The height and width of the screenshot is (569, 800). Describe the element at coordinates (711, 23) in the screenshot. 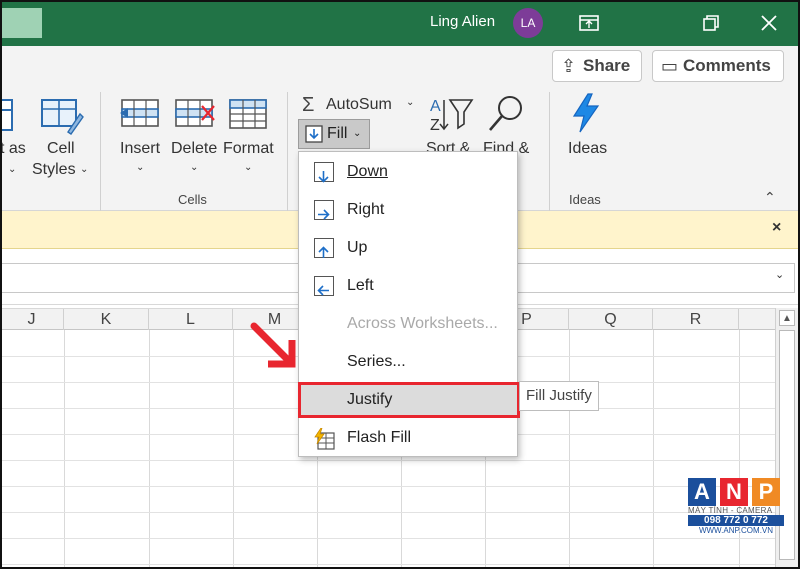

I see `restore-window-icon` at that location.